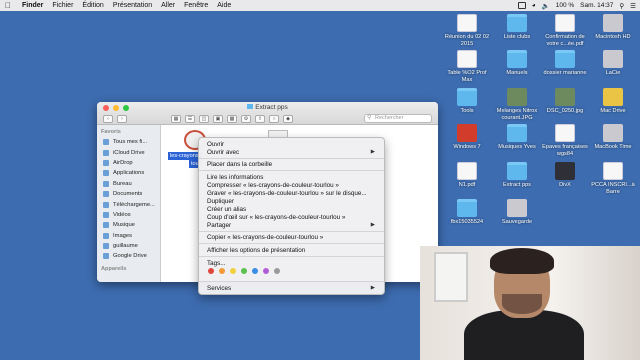 The image size is (640, 360). What do you see at coordinates (293, 177) in the screenshot?
I see `menu-item-get-info: Lire les informations` at bounding box center [293, 177].